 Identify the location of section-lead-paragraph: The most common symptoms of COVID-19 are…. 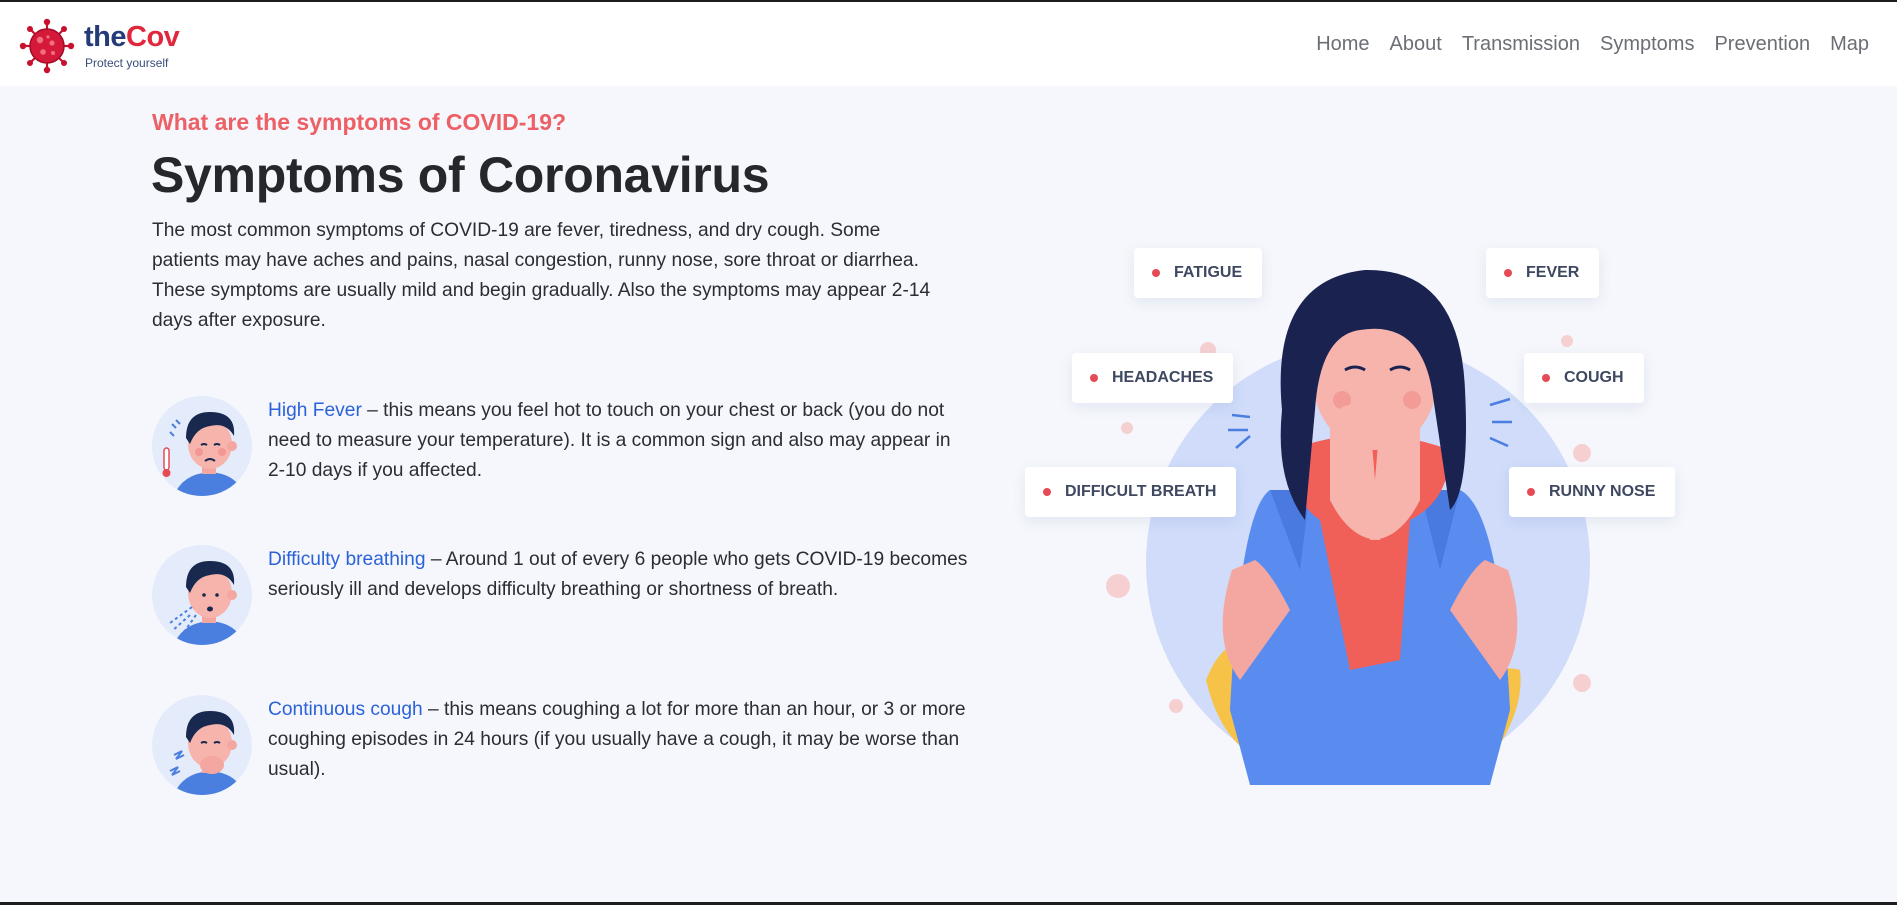
(541, 275).